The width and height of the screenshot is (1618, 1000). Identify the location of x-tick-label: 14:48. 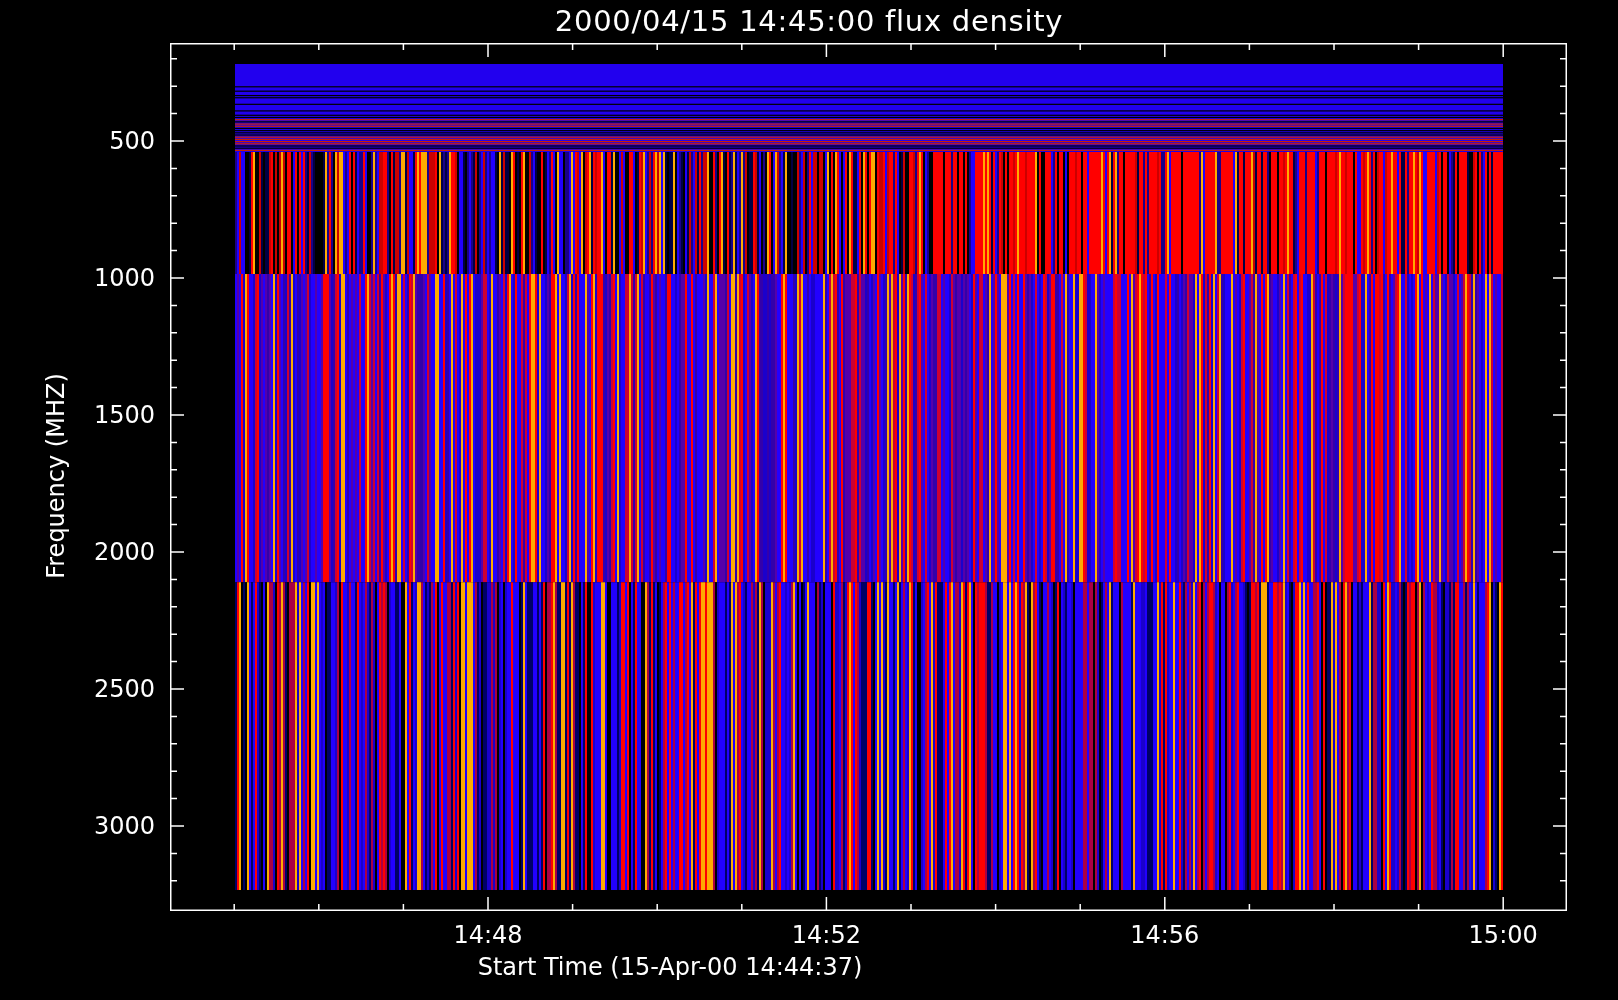
(488, 935).